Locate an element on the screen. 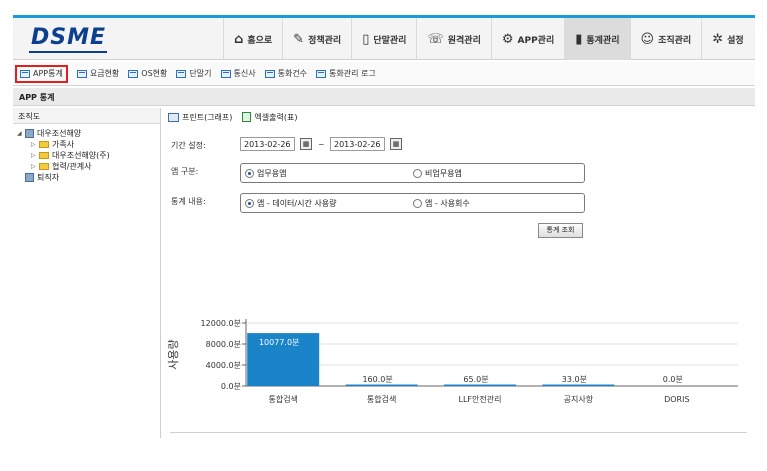  subtab-6: 통화관리 로그 is located at coordinates (346, 74).